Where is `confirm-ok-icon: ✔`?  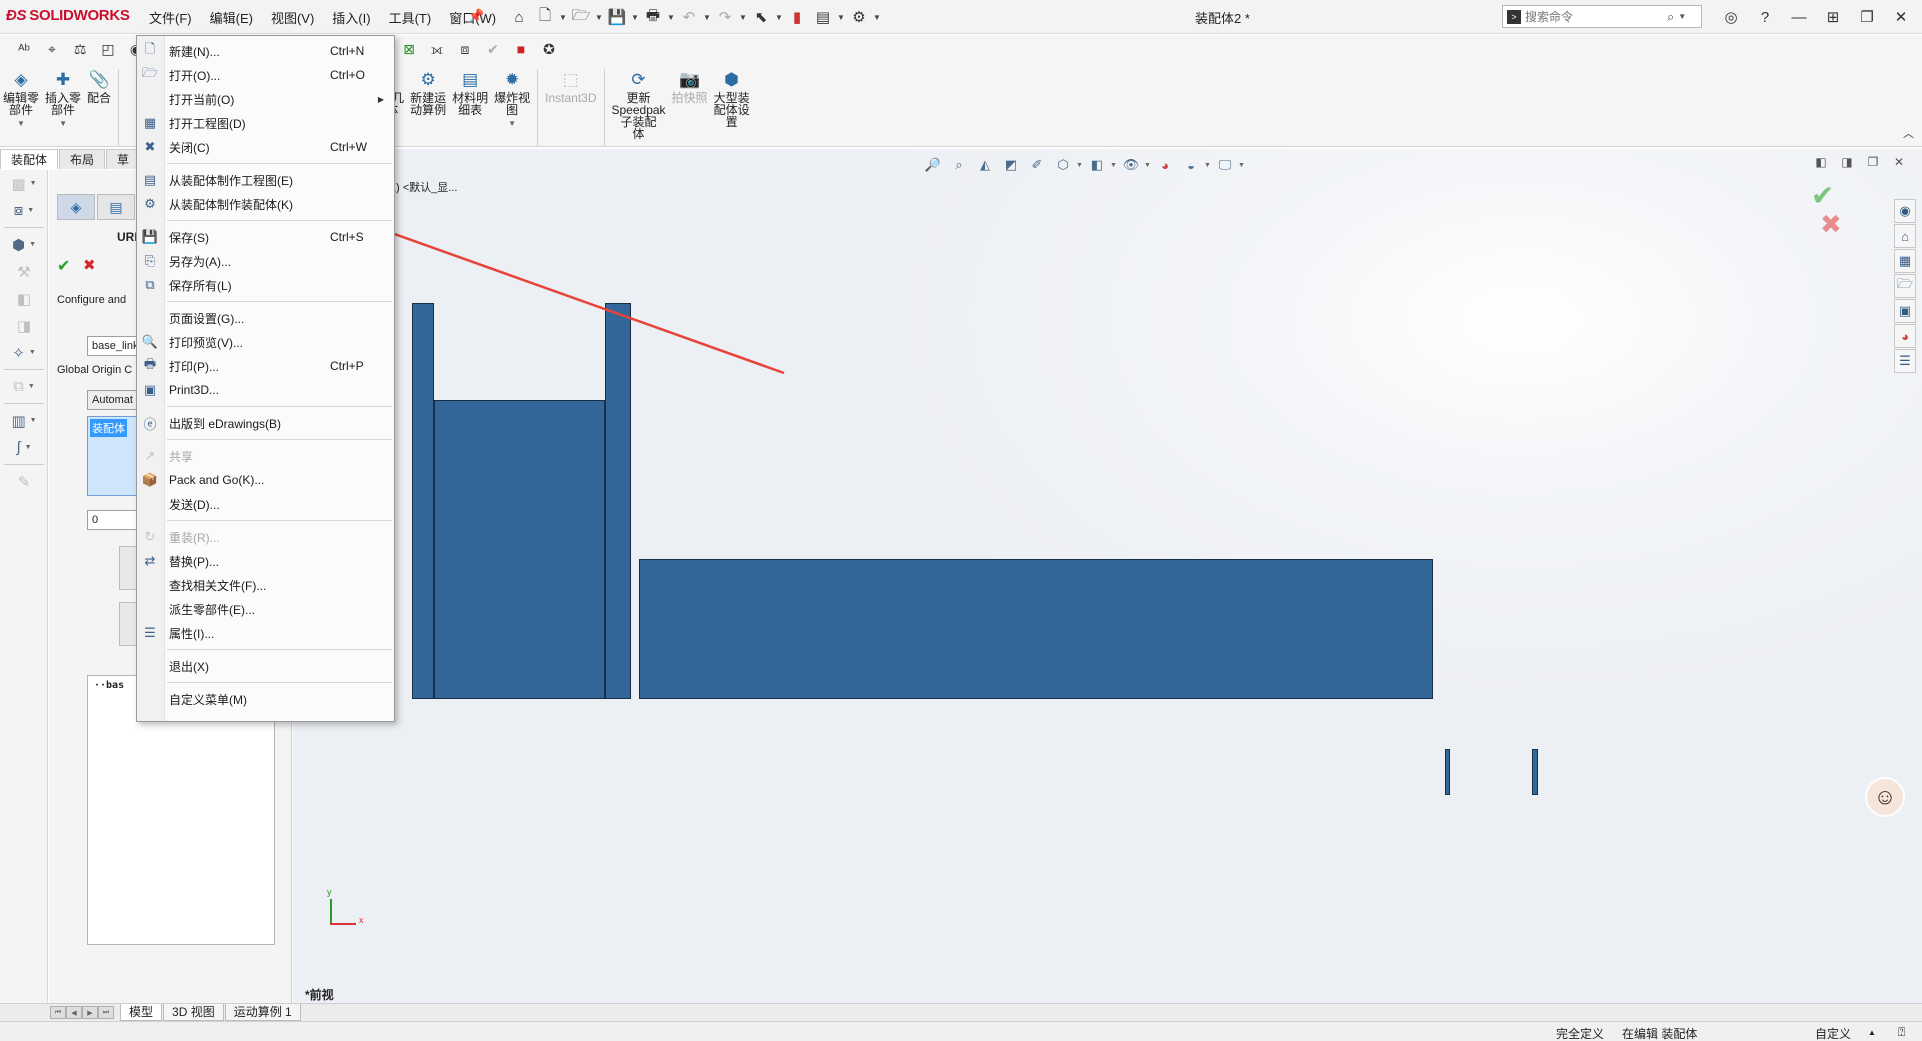
confirm-ok-icon: ✔ is located at coordinates (1822, 195).